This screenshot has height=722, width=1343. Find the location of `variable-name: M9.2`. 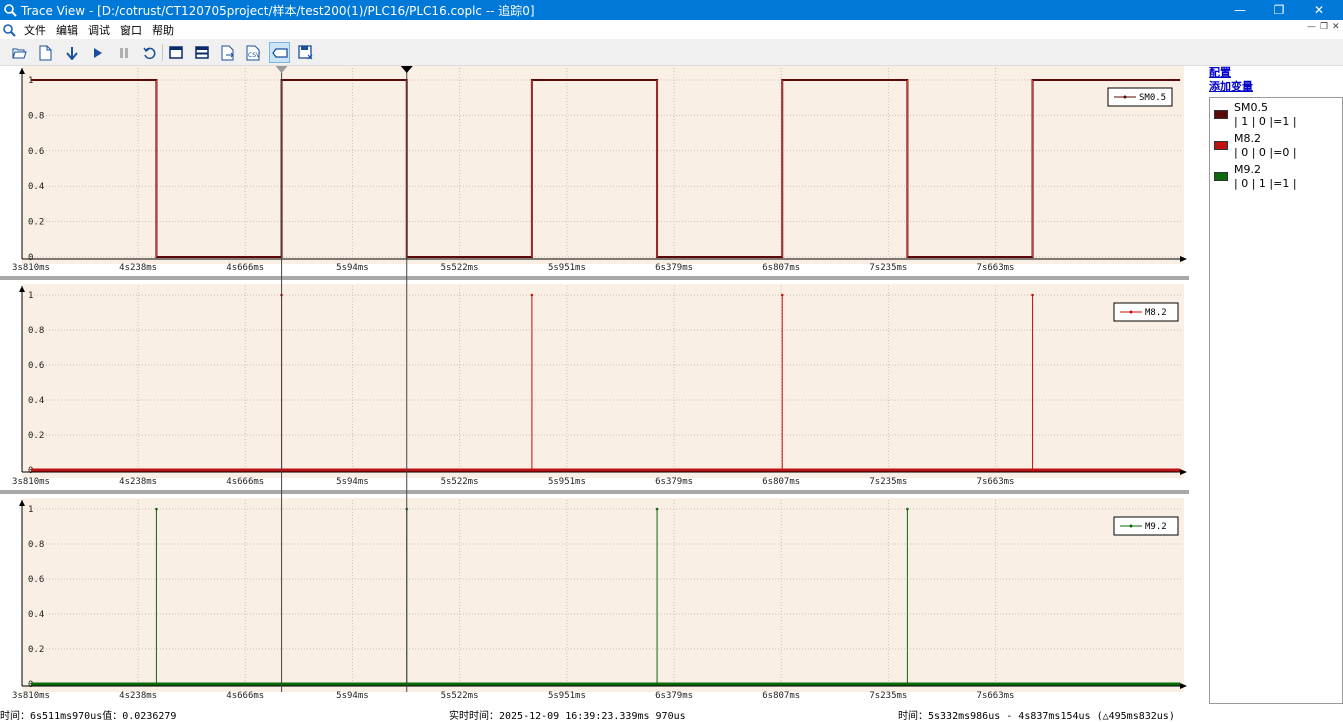

variable-name: M9.2 is located at coordinates (1247, 169).